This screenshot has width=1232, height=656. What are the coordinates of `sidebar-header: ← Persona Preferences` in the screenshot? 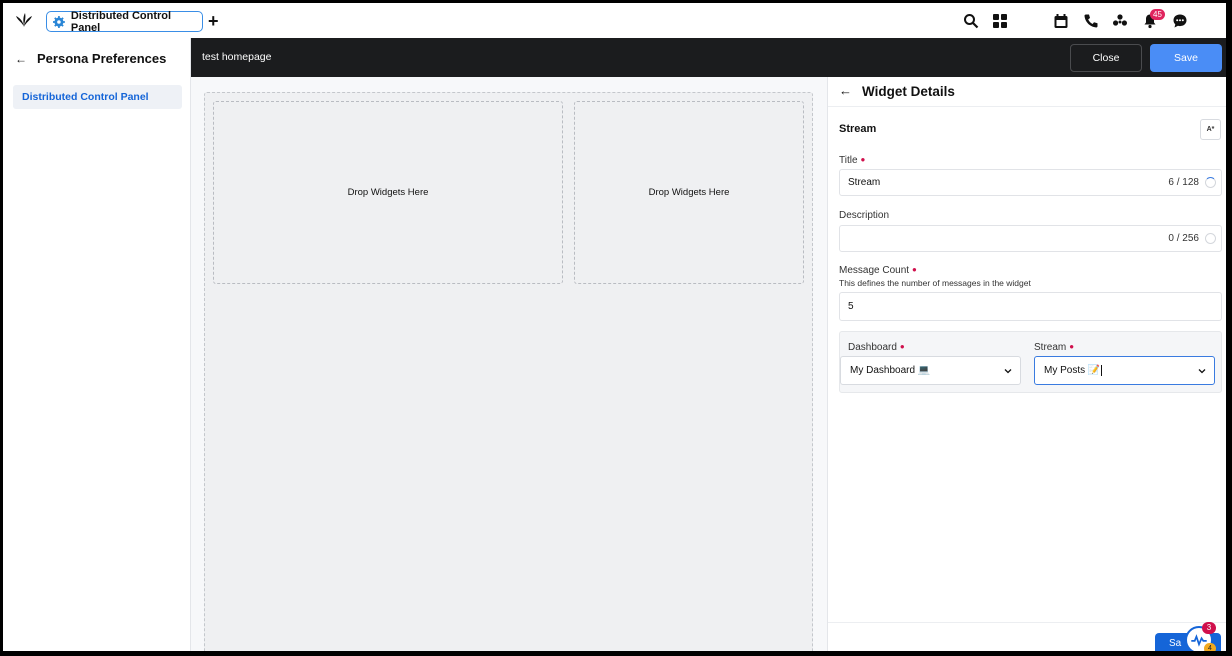 It's located at (90, 58).